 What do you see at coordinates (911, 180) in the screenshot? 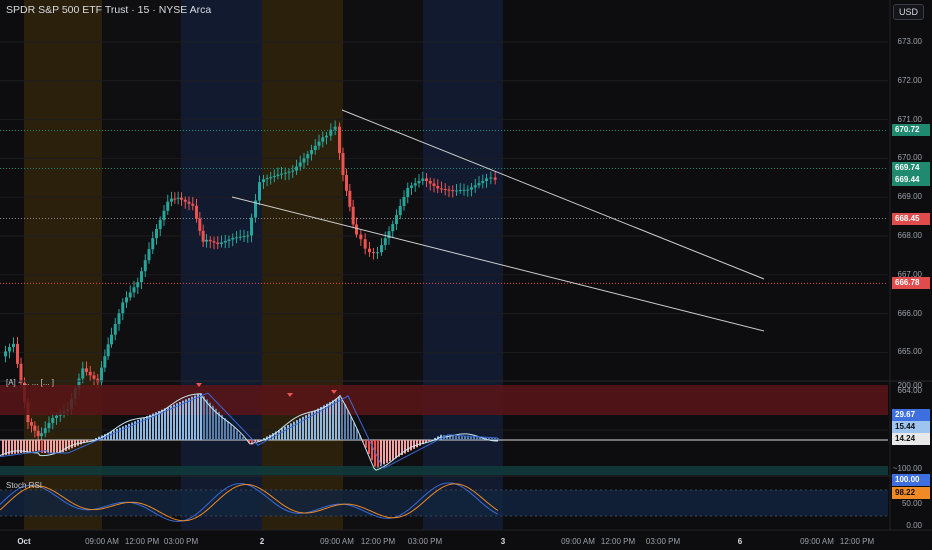
I see `price-badge: 669.44` at bounding box center [911, 180].